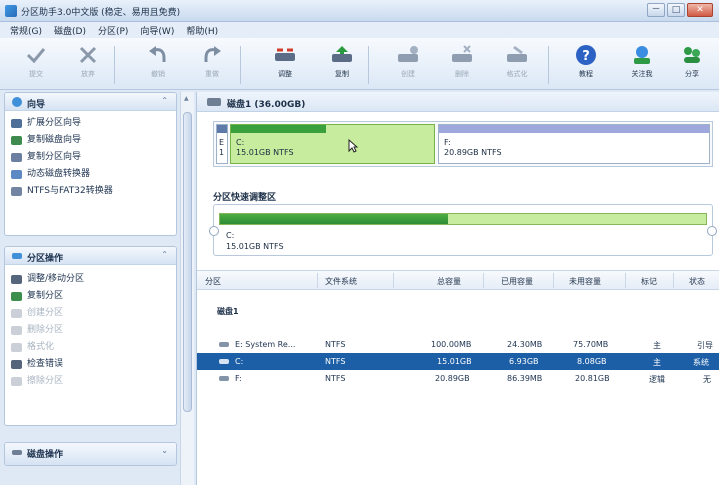  I want to click on format-button: 格式化, so click(517, 65).